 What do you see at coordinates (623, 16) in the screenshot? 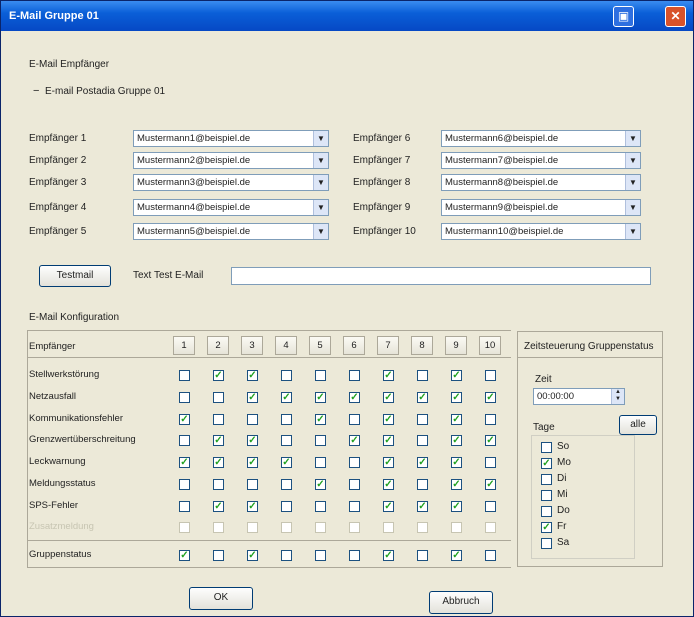
I see `window-help-icon: ▣` at bounding box center [623, 16].